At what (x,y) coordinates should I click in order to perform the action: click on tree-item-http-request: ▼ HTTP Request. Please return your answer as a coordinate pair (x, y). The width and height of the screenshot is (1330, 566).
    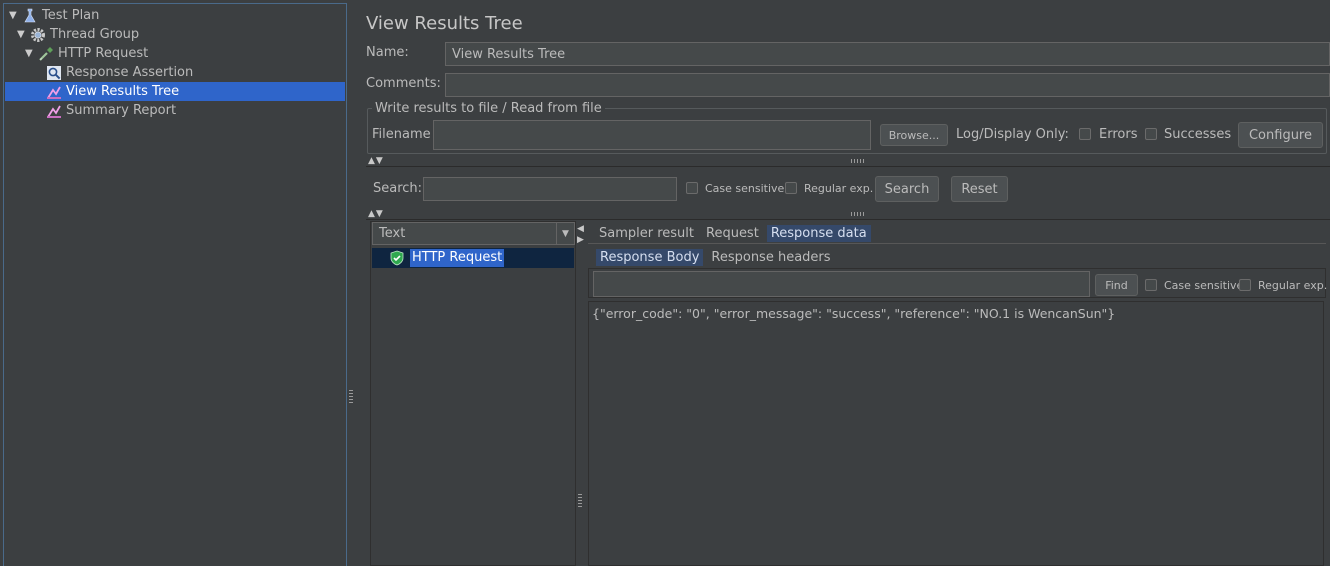
    Looking at the image, I should click on (86, 53).